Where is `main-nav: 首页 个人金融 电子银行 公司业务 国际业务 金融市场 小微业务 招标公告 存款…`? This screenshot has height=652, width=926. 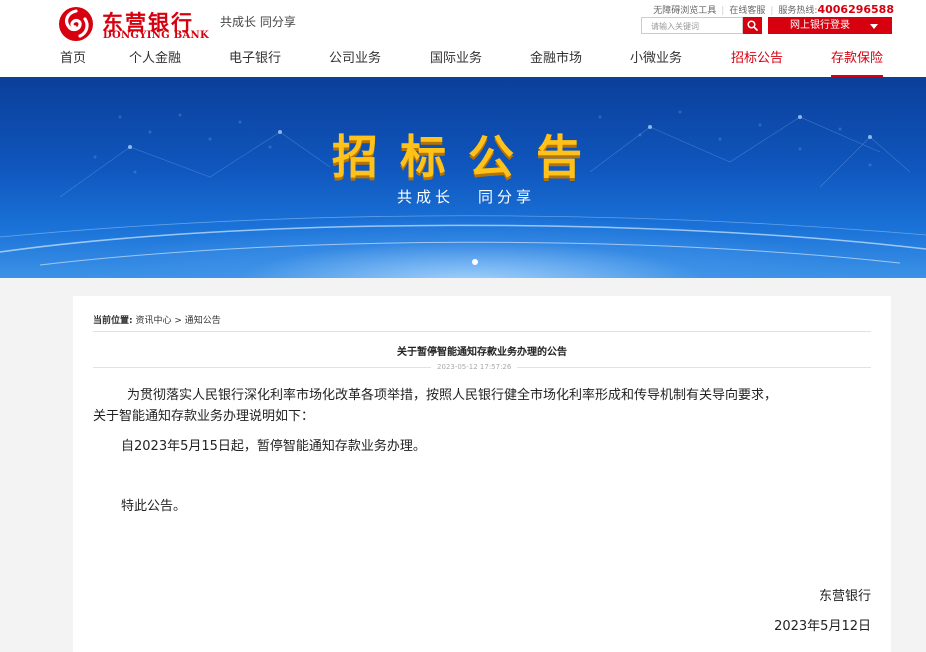
main-nav: 首页 个人金融 电子银行 公司业务 国际业务 金融市场 小微业务 招标公告 存款… is located at coordinates (463, 63).